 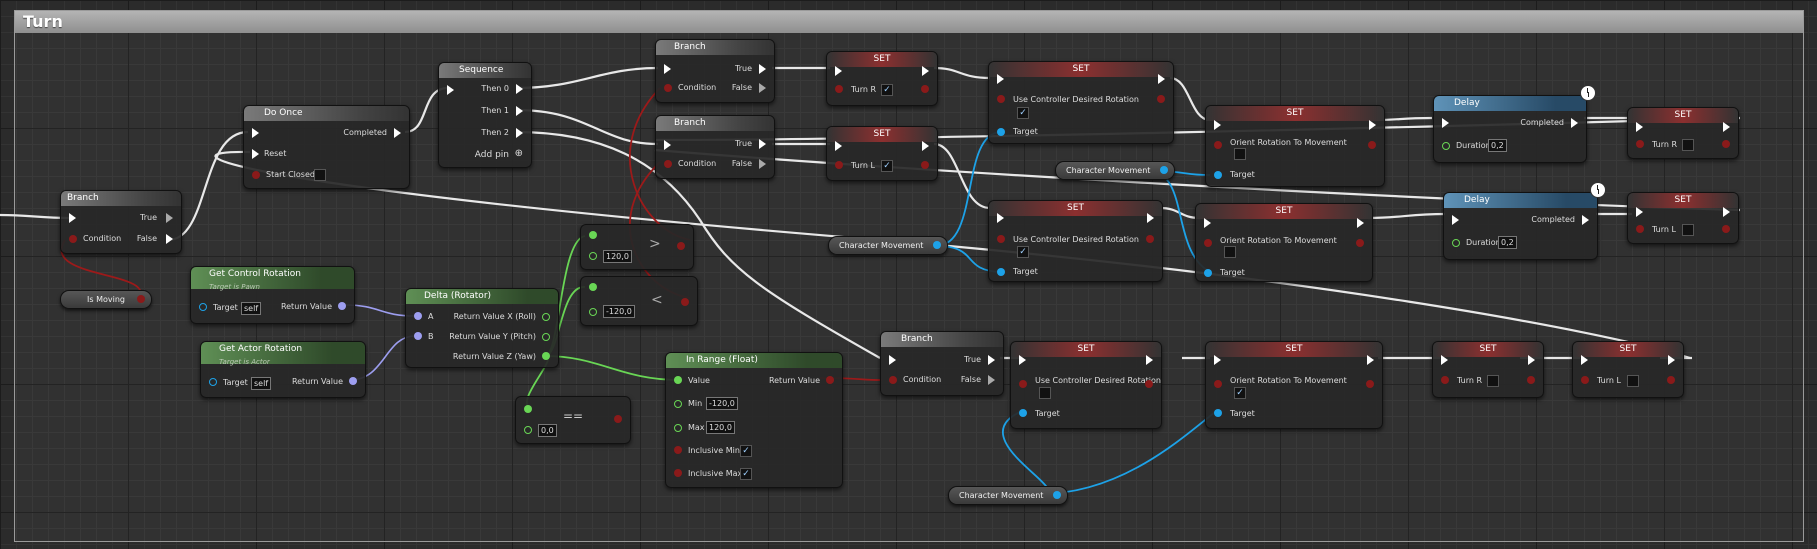 I want to click on max-pin, so click(x=678, y=428).